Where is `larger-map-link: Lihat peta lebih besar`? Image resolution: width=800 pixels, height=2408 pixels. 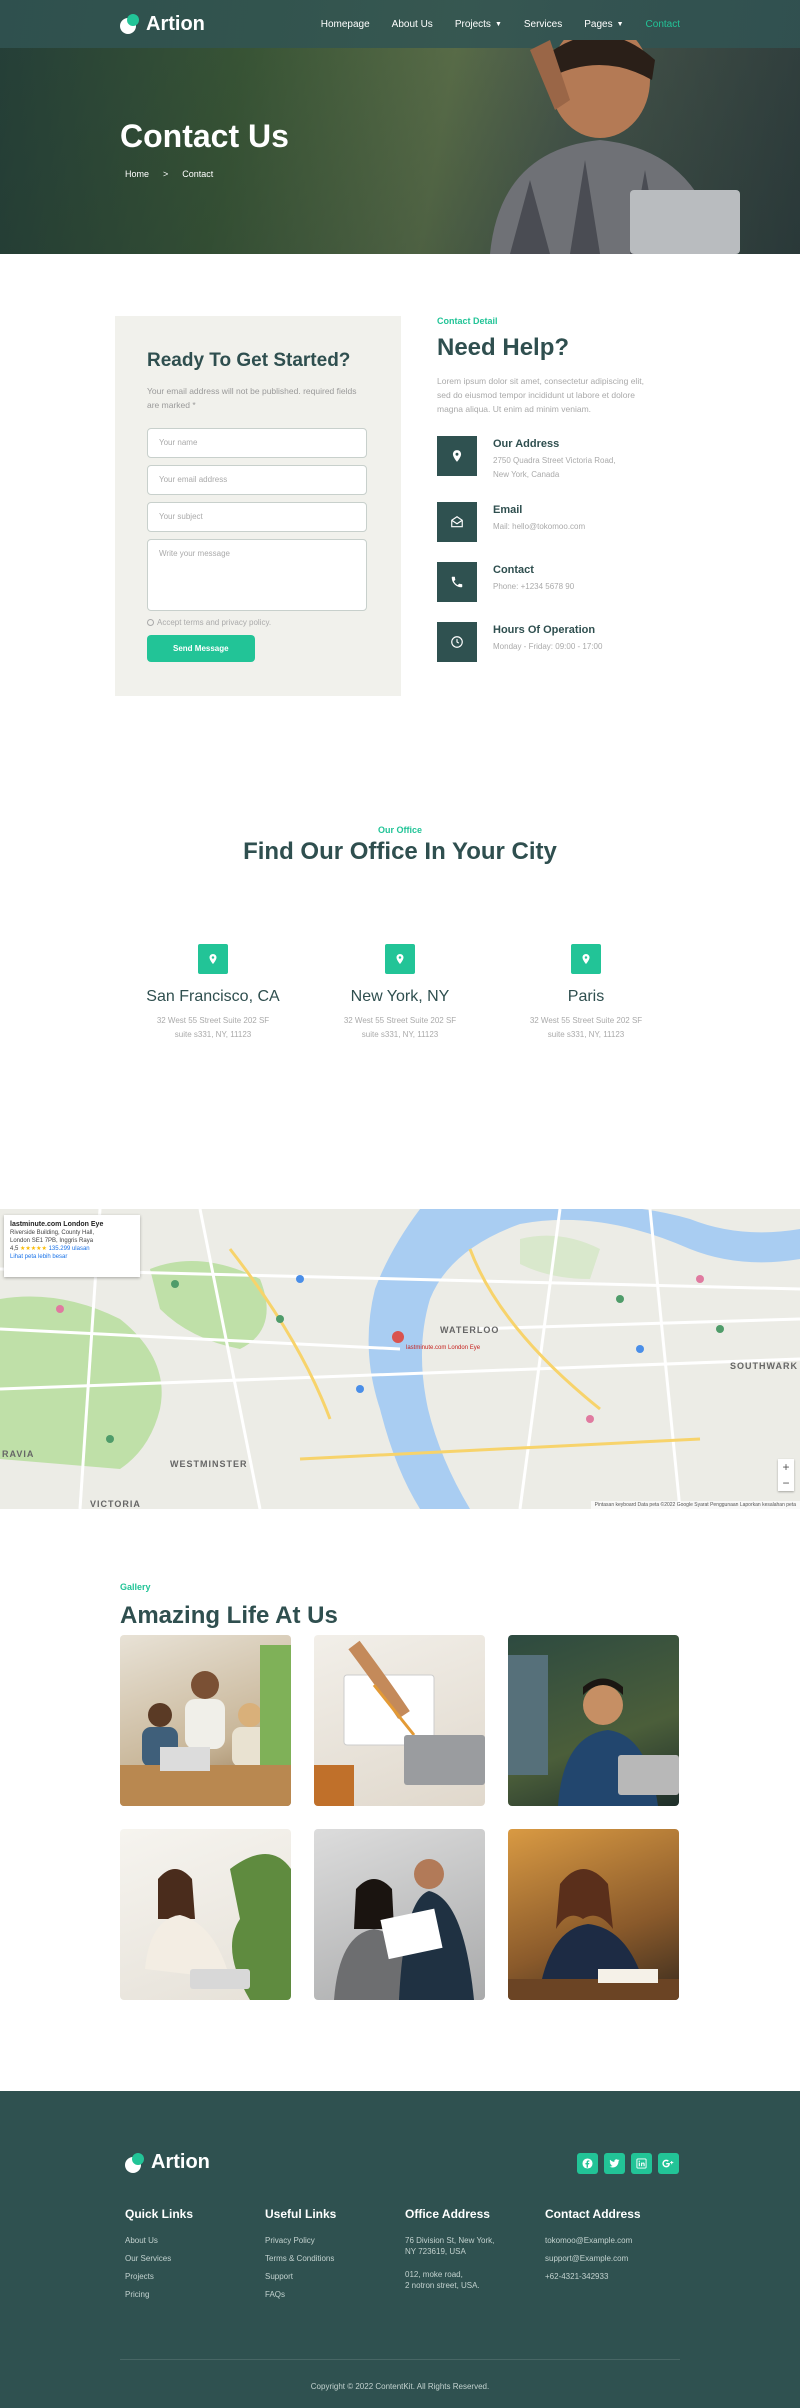
larger-map-link: Lihat peta lebih besar is located at coordinates (38, 1257).